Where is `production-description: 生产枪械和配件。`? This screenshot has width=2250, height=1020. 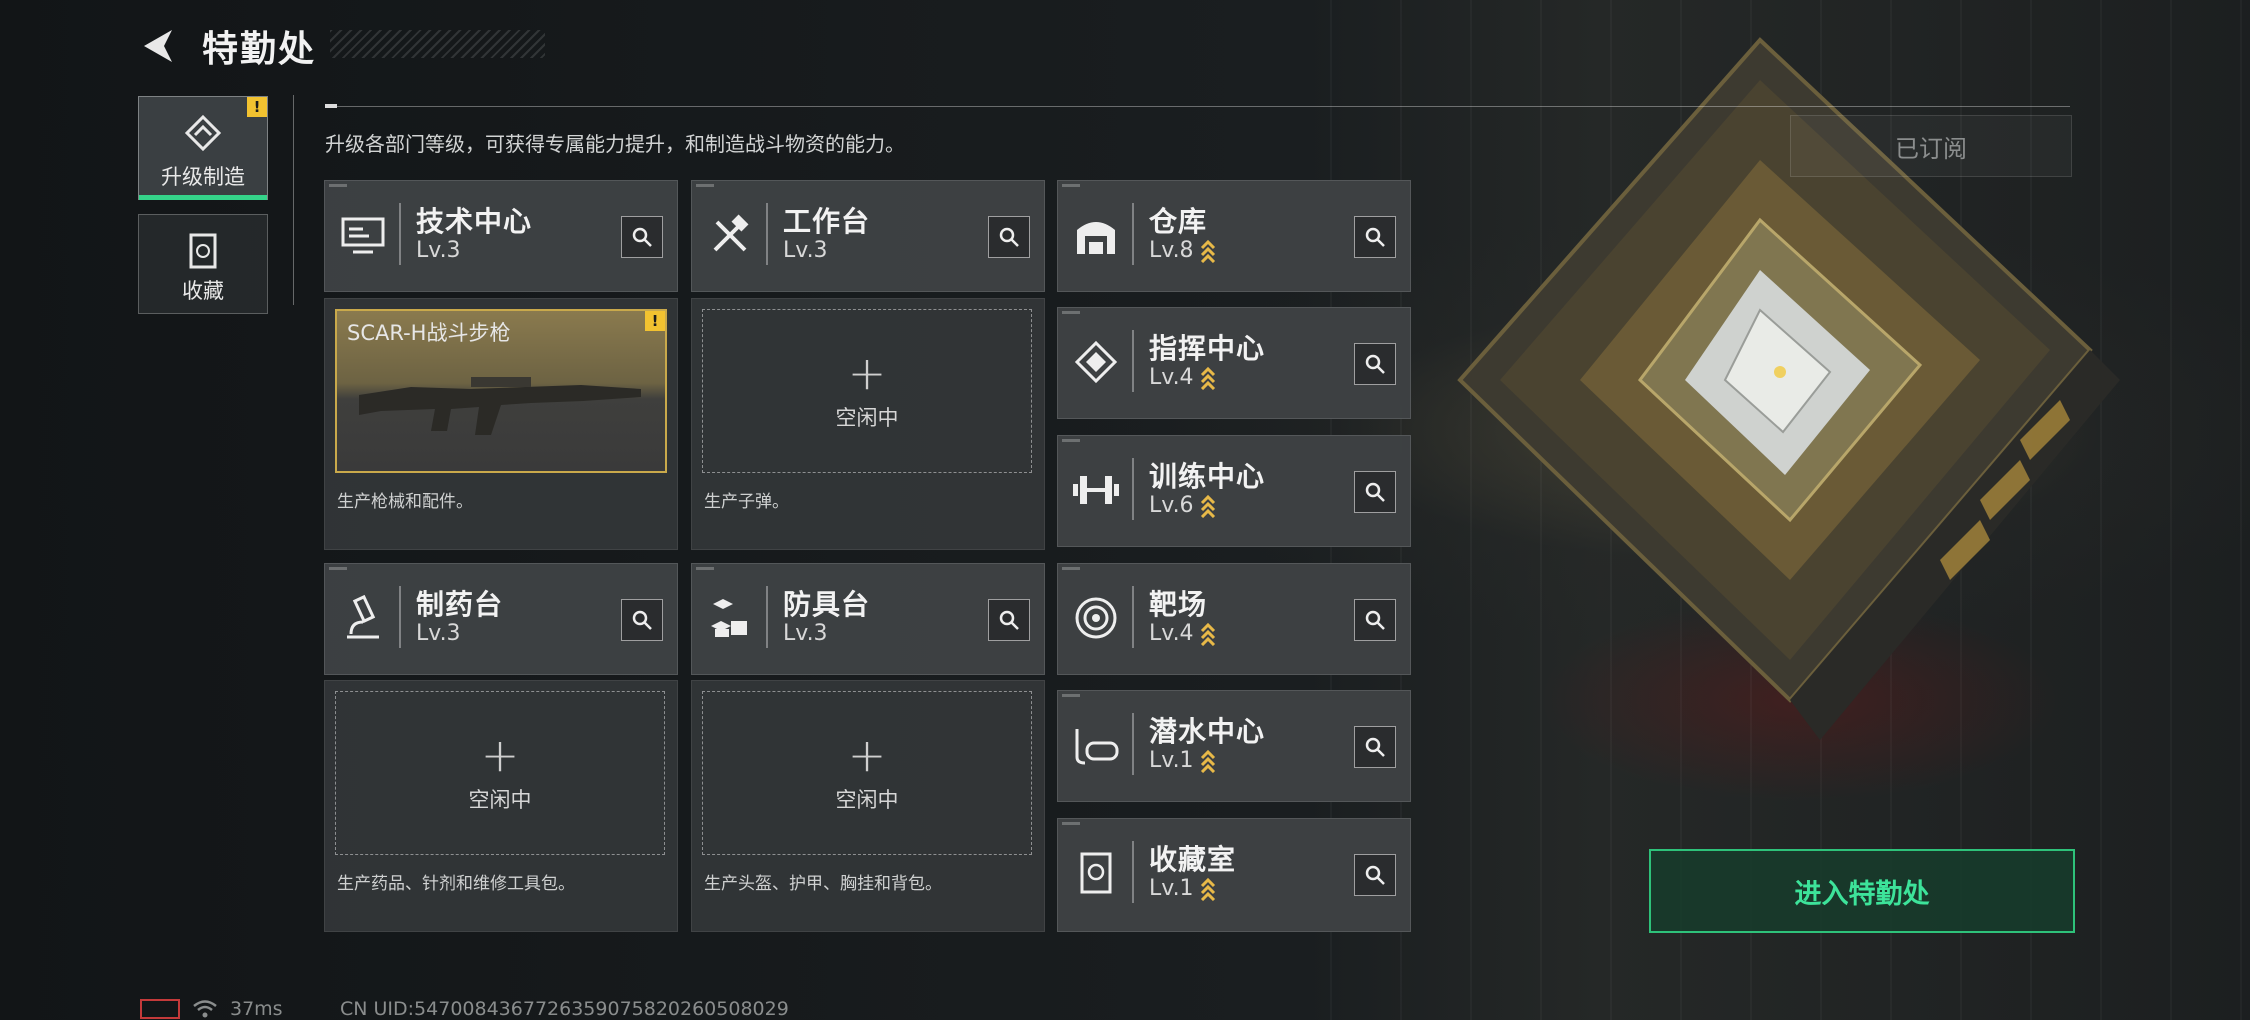
production-description: 生产枪械和配件。 is located at coordinates (405, 502).